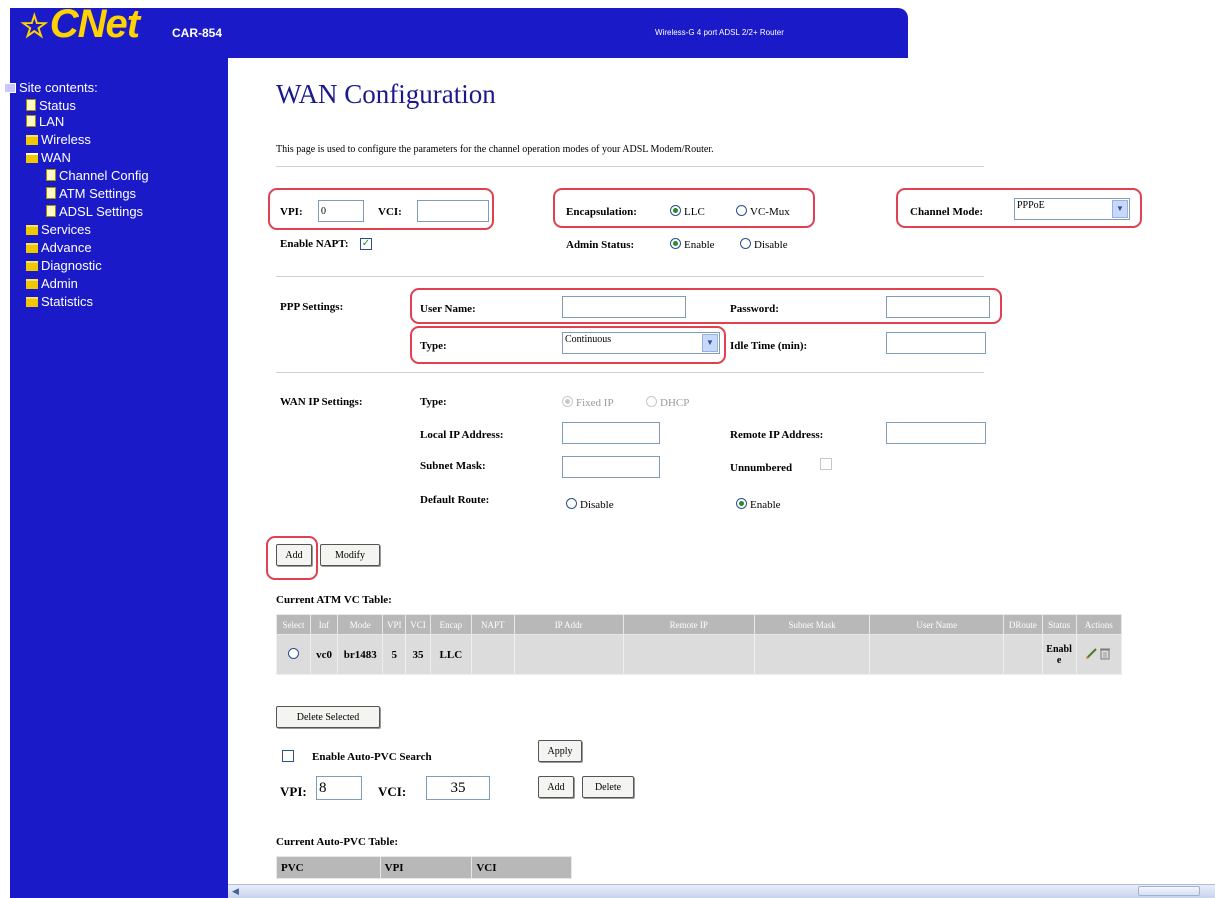 Image resolution: width=1215 pixels, height=898 pixels. What do you see at coordinates (381, 209) in the screenshot?
I see `vpi-vci-highlight` at bounding box center [381, 209].